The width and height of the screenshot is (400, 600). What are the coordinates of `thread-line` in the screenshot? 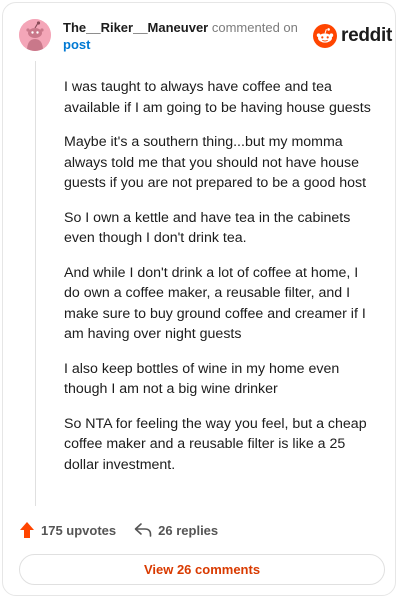 It's located at (35, 283).